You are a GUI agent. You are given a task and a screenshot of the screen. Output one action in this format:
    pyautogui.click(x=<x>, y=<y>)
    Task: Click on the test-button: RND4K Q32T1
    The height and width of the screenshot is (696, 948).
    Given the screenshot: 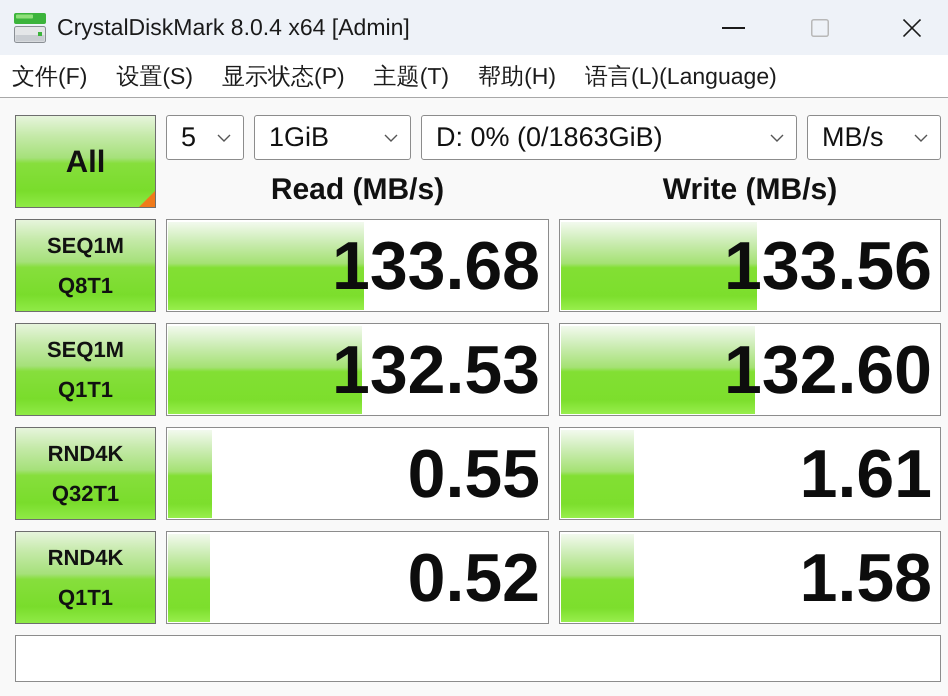 What is the action you would take?
    pyautogui.click(x=85, y=473)
    